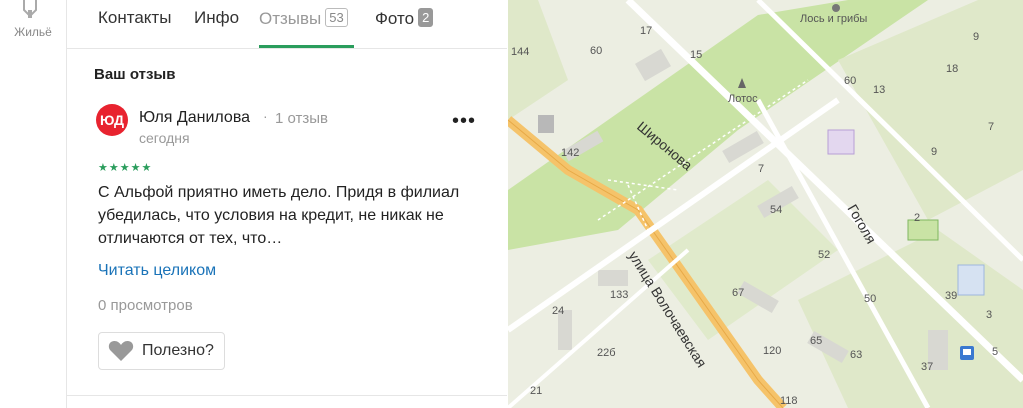 This screenshot has width=1023, height=408. I want to click on poi-label: Лотос, so click(743, 99).